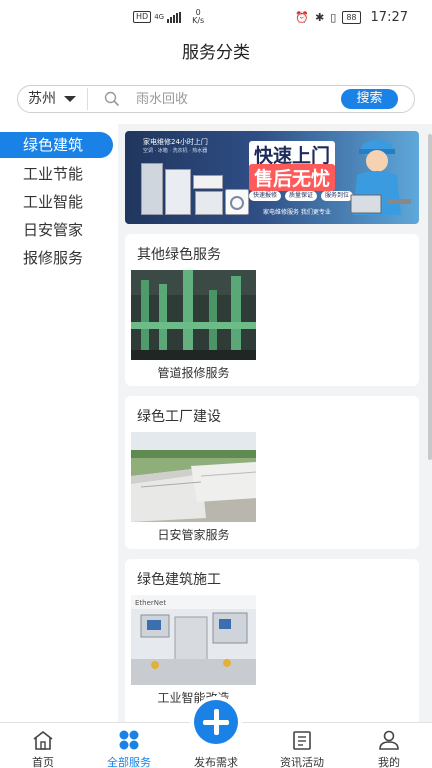  I want to click on tab-label: 全部服务, so click(129, 762).